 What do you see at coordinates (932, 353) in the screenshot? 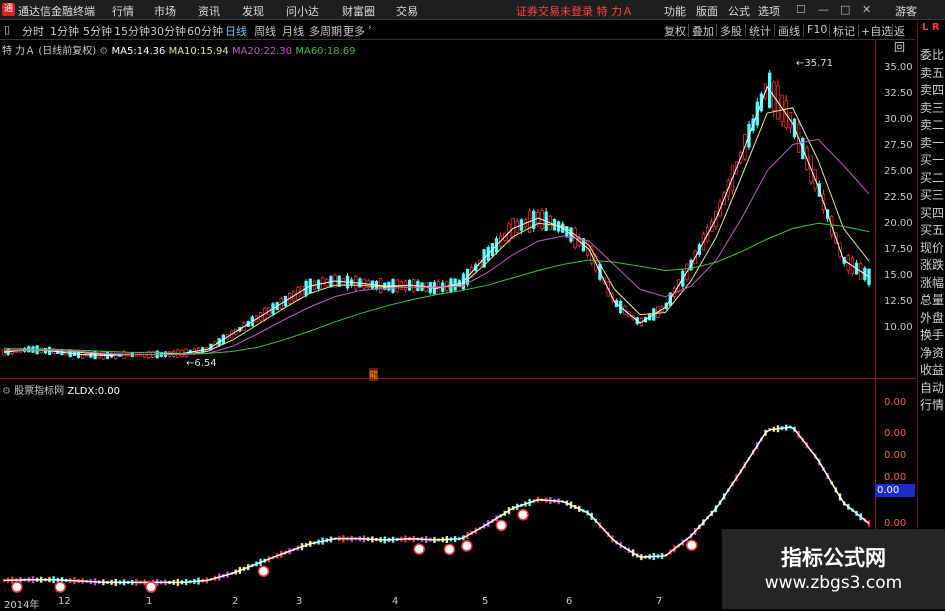
I see `side-panel-item: 净资` at bounding box center [932, 353].